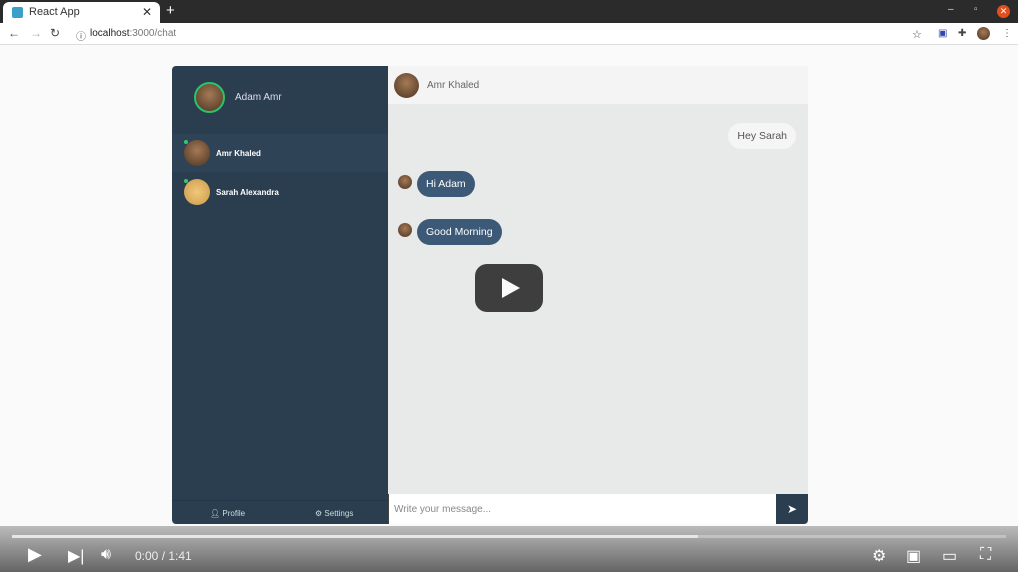  What do you see at coordinates (962, 33) in the screenshot?
I see `puzzle-icon: ✚` at bounding box center [962, 33].